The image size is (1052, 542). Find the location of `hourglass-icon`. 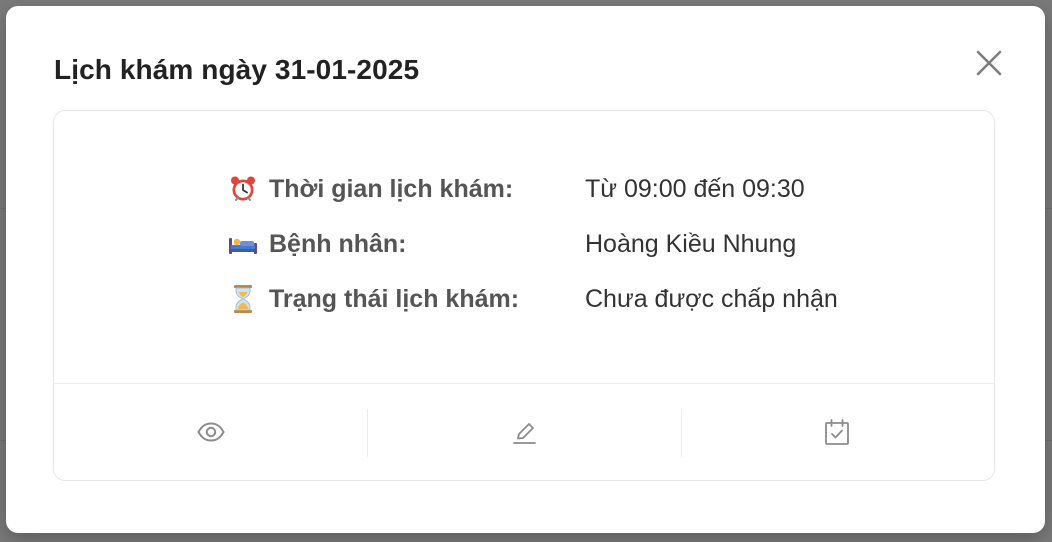

hourglass-icon is located at coordinates (243, 299).